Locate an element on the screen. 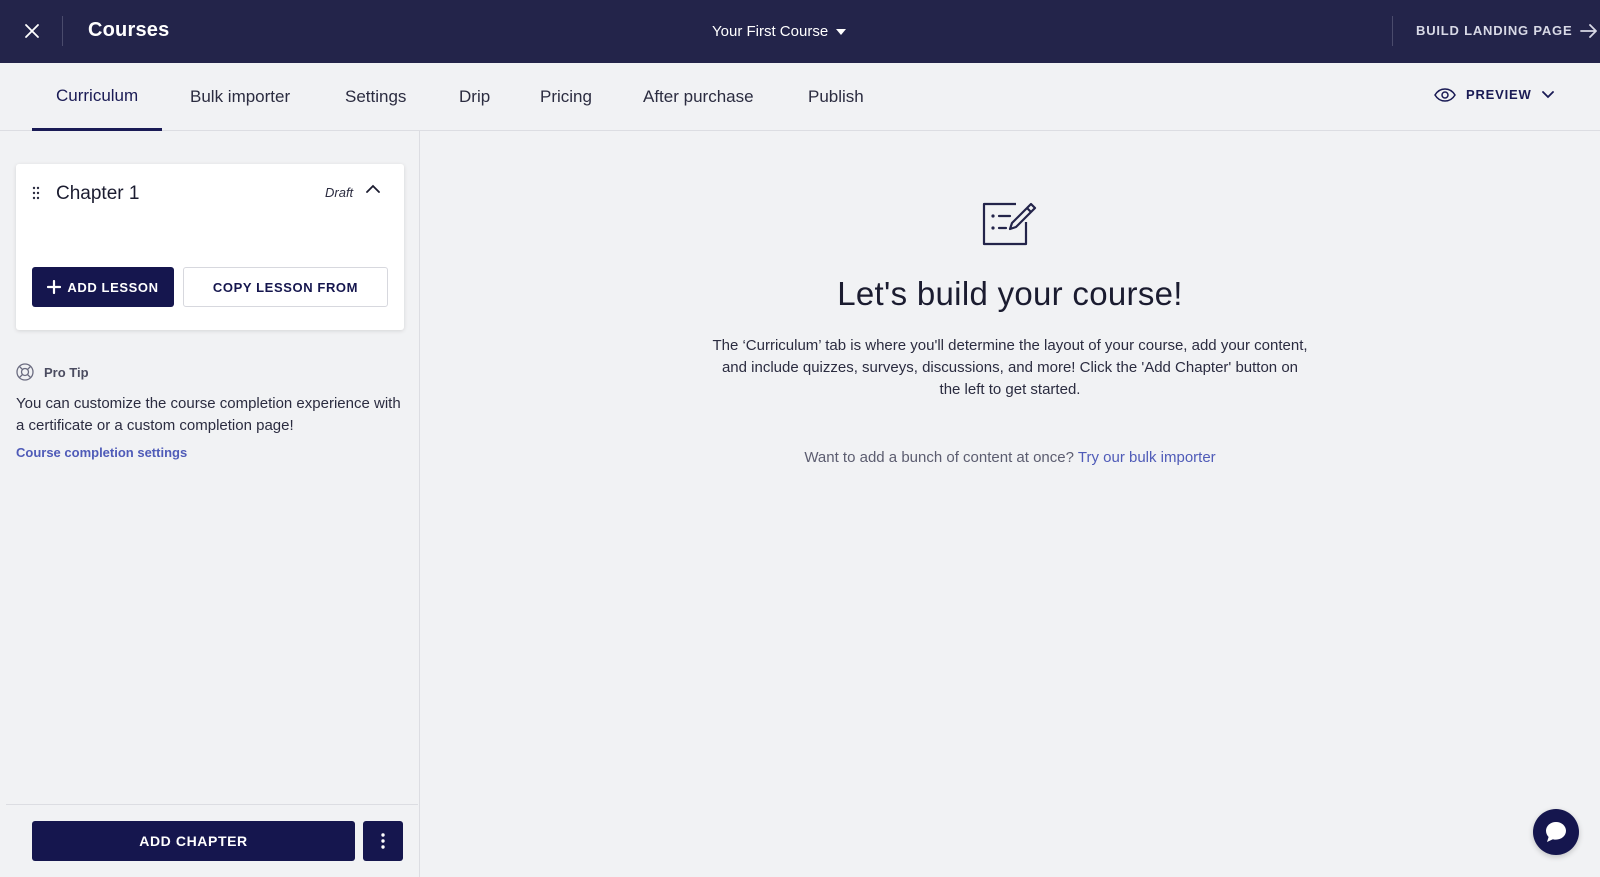 The image size is (1600, 877). edit-list-icon is located at coordinates (1009, 224).